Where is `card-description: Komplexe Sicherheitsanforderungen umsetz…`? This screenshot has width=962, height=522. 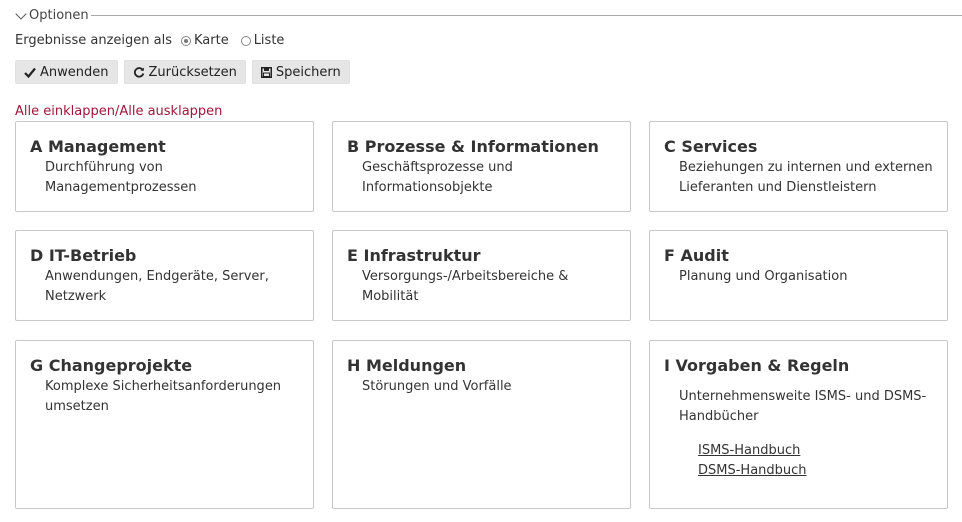
card-description: Komplexe Sicherheitsanforderungen umsetz… is located at coordinates (163, 396).